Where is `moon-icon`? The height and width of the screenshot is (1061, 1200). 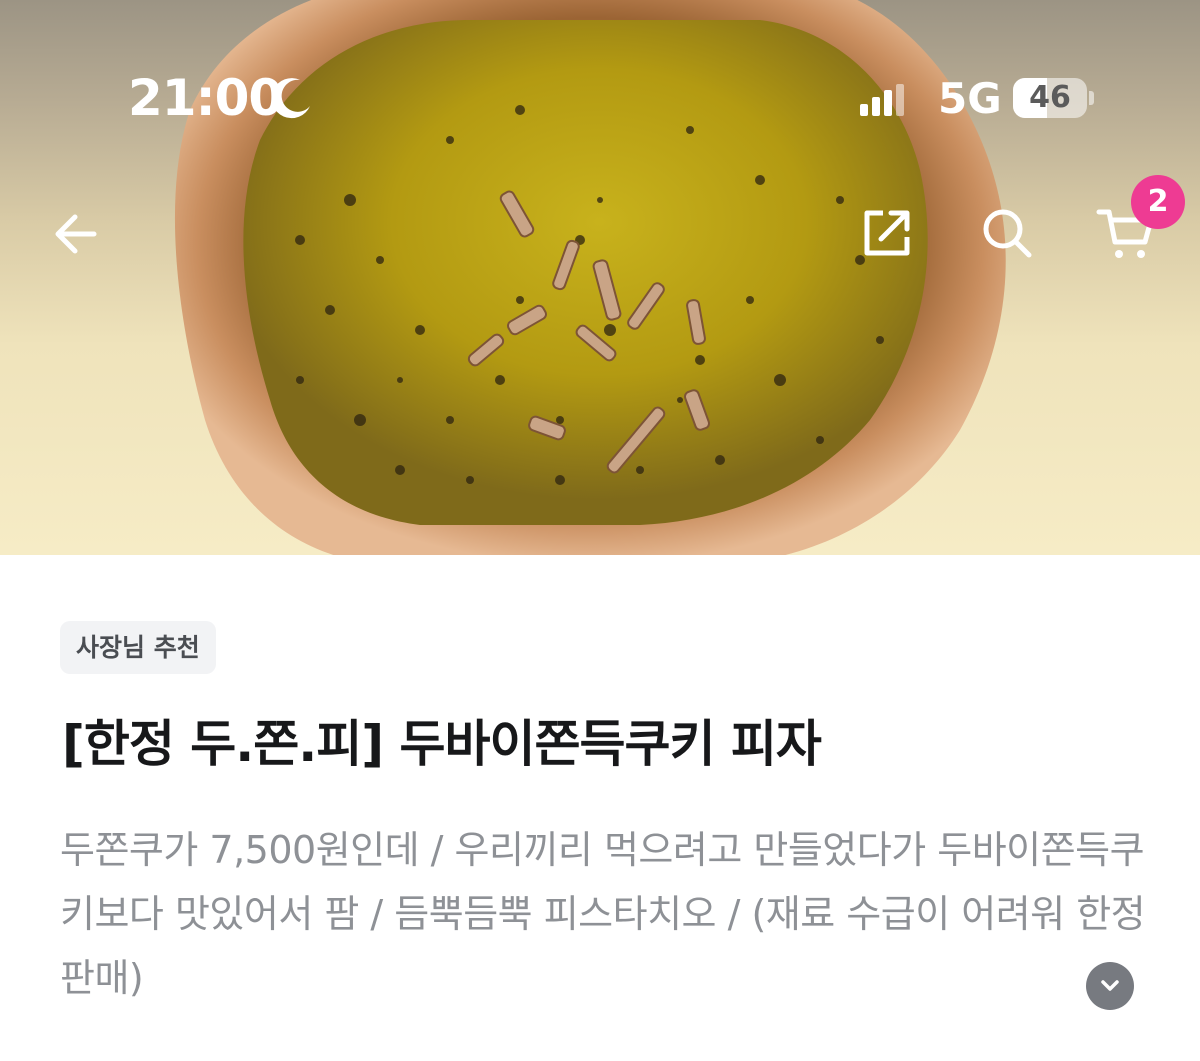 moon-icon is located at coordinates (290, 98).